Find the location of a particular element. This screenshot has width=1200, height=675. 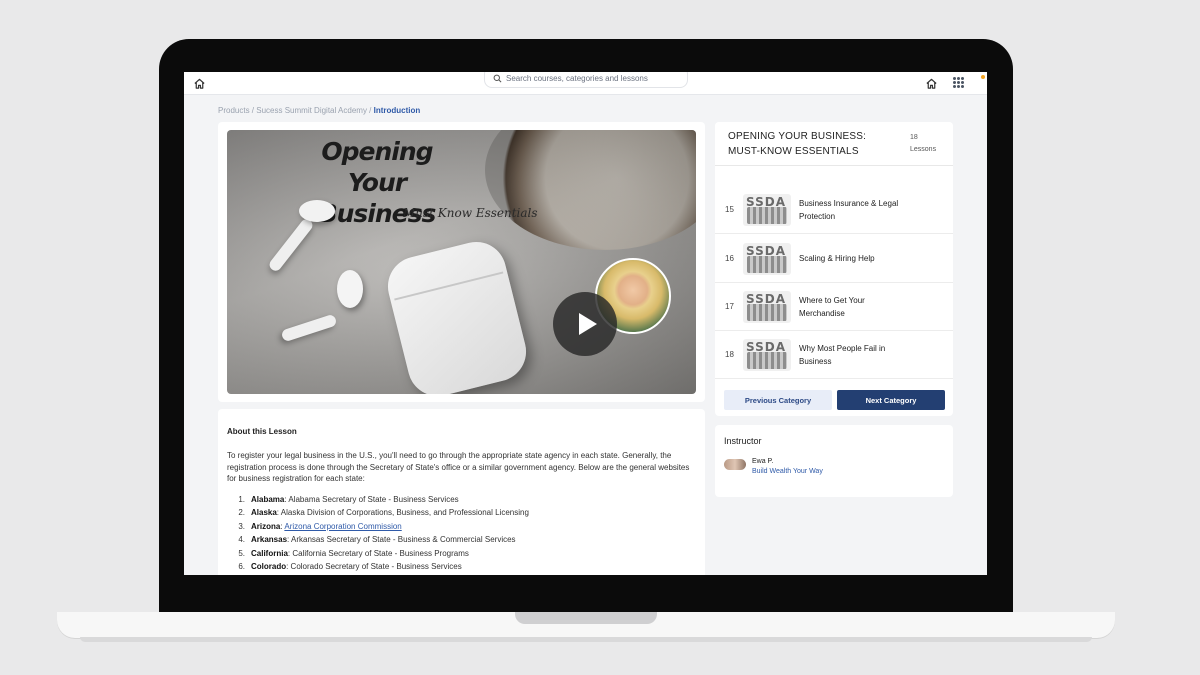

lesson-name: Scaling & Hiring Help is located at coordinates (837, 258).